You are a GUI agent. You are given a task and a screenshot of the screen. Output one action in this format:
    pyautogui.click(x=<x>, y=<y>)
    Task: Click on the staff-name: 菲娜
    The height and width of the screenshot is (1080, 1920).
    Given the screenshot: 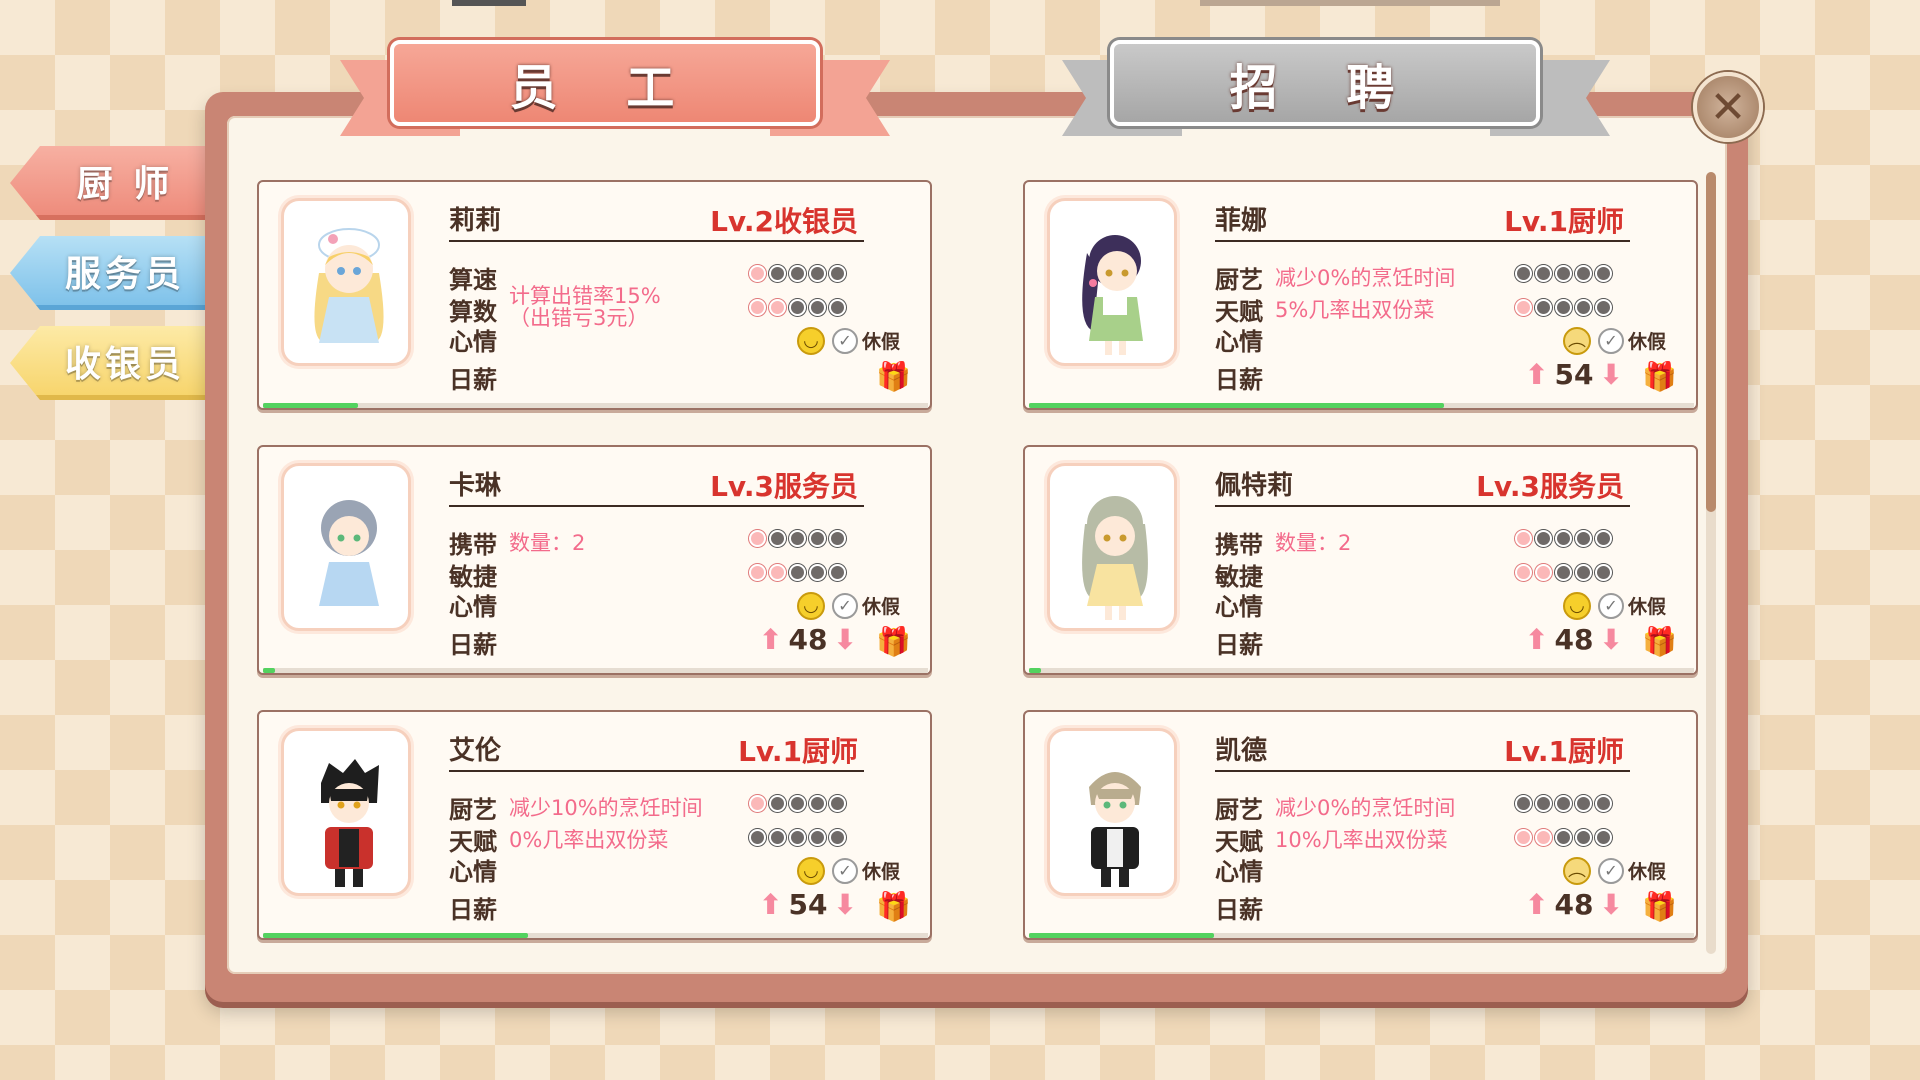 What is the action you would take?
    pyautogui.click(x=1241, y=221)
    